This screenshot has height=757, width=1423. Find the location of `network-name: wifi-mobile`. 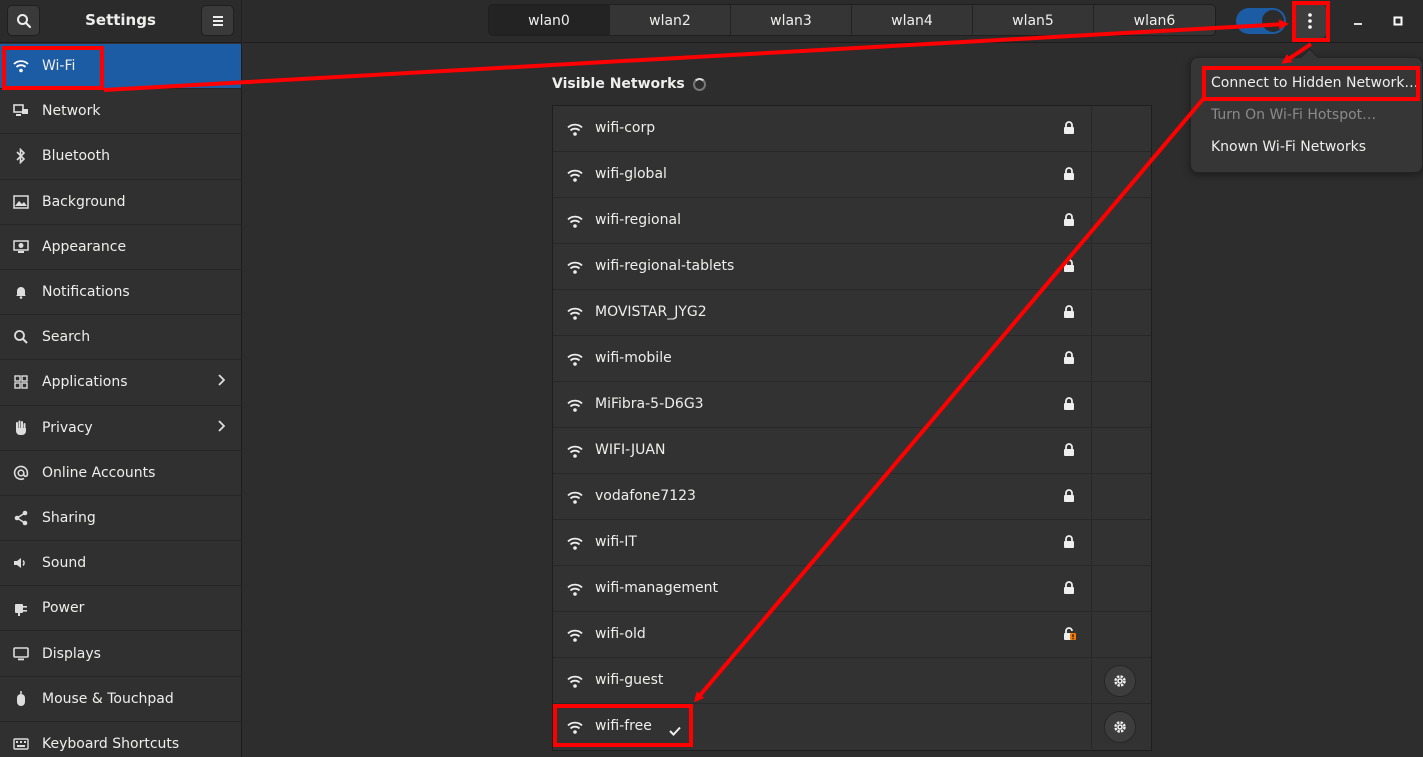

network-name: wifi-mobile is located at coordinates (633, 358).